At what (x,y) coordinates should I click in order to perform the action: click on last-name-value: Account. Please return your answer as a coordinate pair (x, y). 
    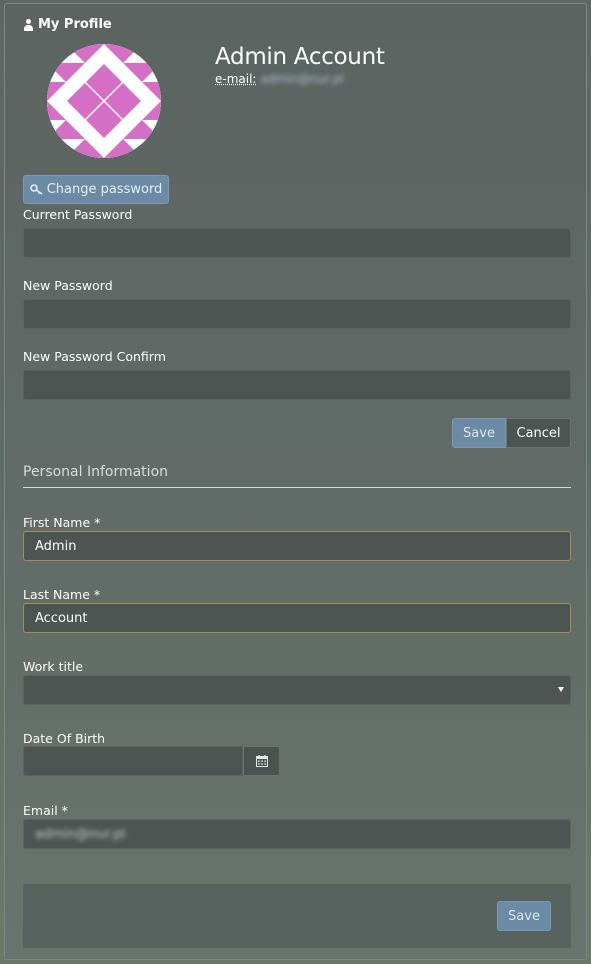
    Looking at the image, I should click on (61, 618).